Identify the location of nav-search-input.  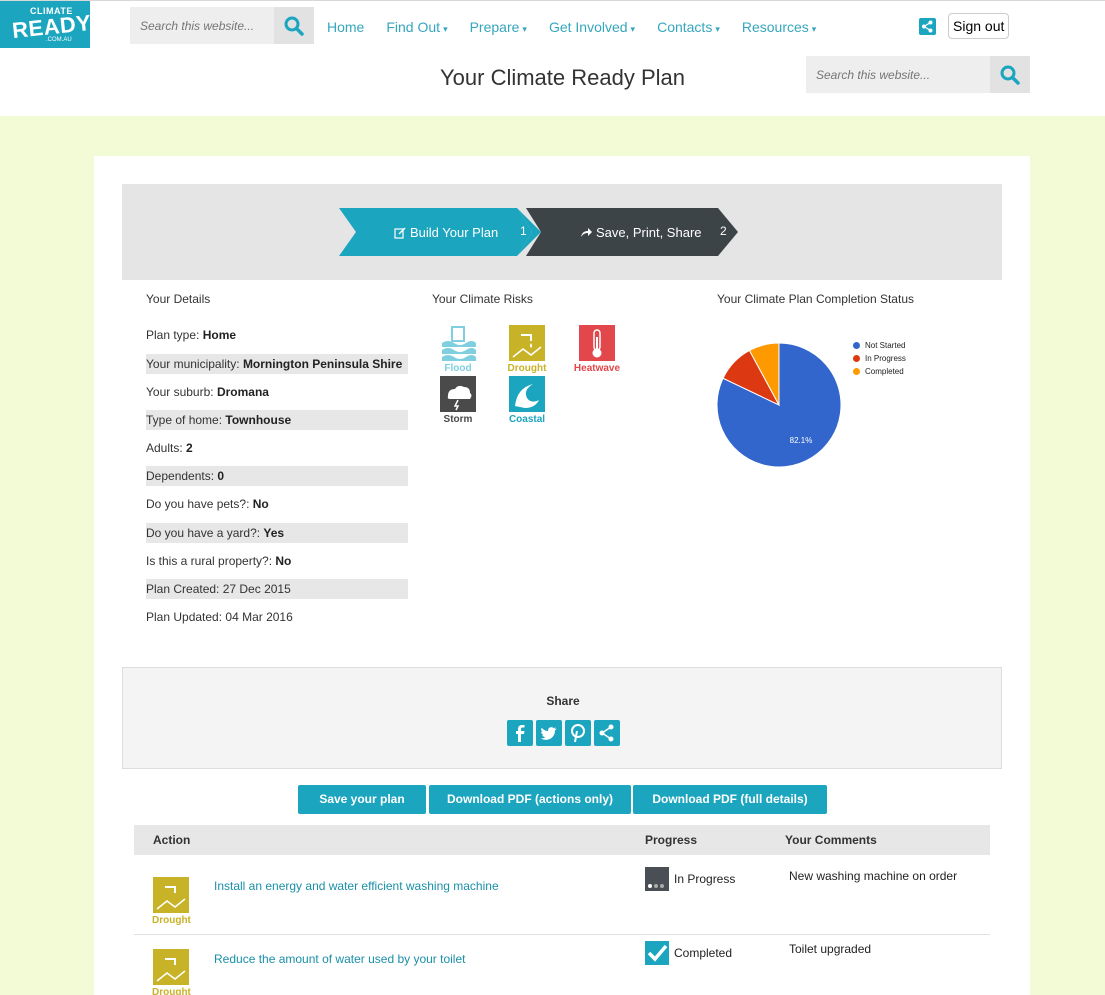
(202, 25).